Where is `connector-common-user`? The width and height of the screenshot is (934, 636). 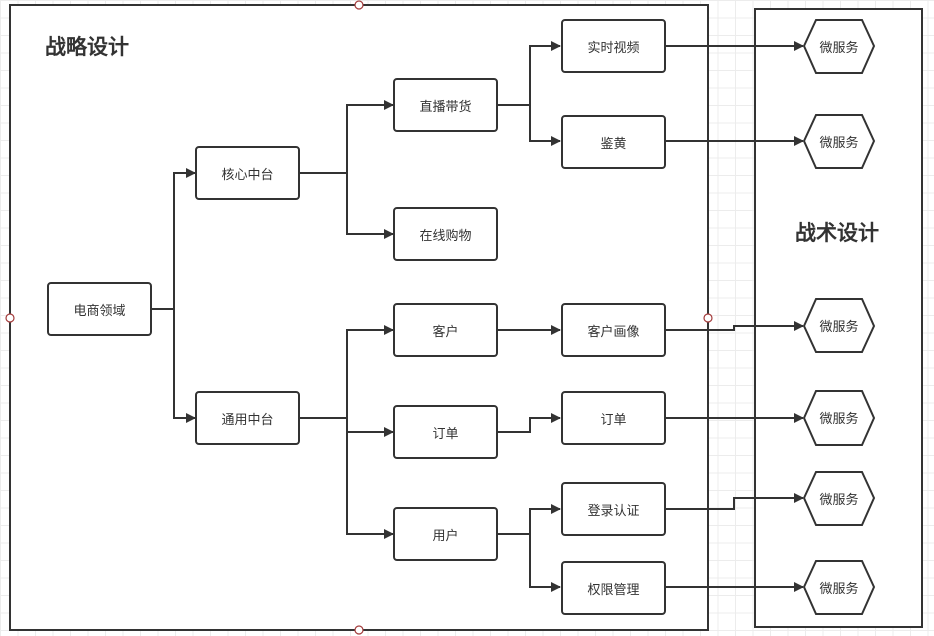
connector-common-user is located at coordinates (347, 478).